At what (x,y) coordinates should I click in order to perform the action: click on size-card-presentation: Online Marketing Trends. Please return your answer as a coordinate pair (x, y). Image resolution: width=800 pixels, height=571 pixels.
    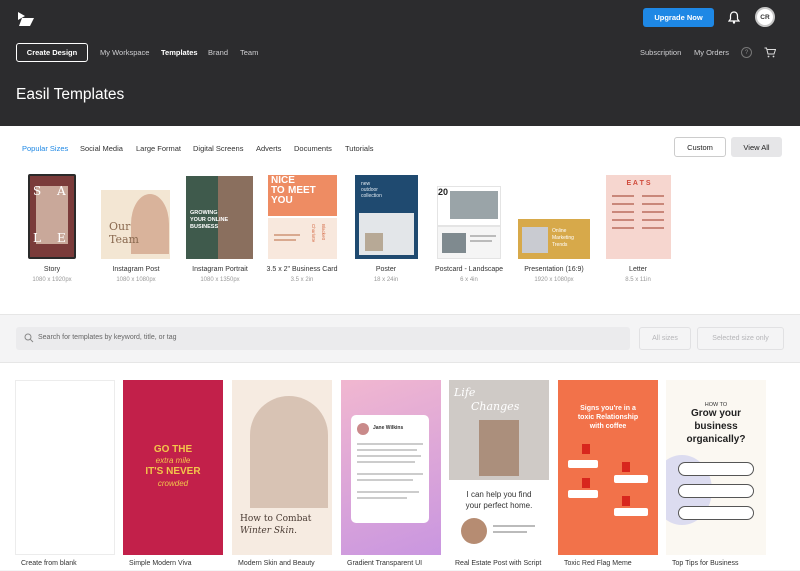
    Looking at the image, I should click on (554, 239).